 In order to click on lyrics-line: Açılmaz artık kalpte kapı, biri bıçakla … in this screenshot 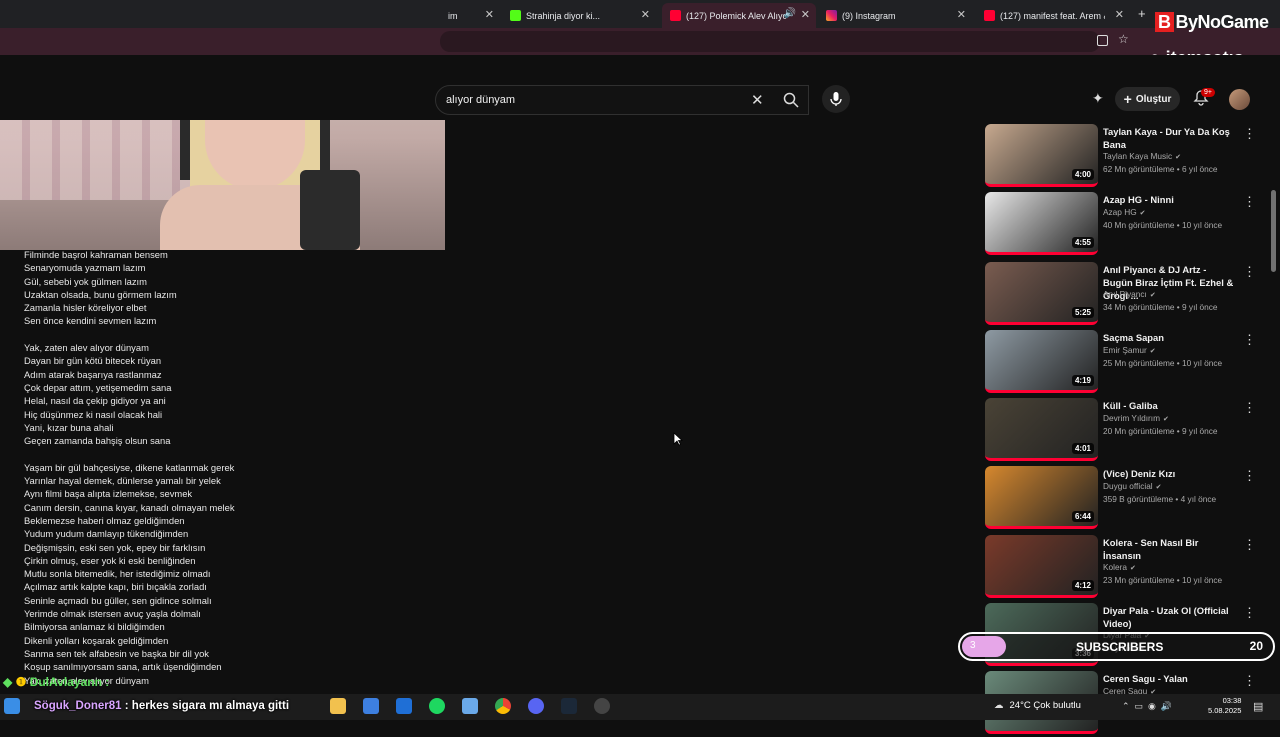, I will do `click(115, 587)`.